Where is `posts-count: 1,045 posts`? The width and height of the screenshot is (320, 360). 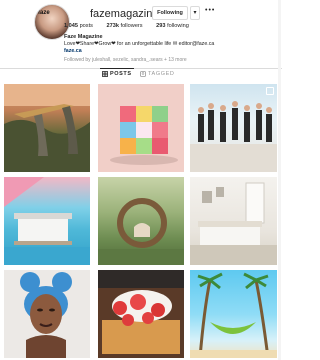
posts-count: 1,045 posts is located at coordinates (78, 26).